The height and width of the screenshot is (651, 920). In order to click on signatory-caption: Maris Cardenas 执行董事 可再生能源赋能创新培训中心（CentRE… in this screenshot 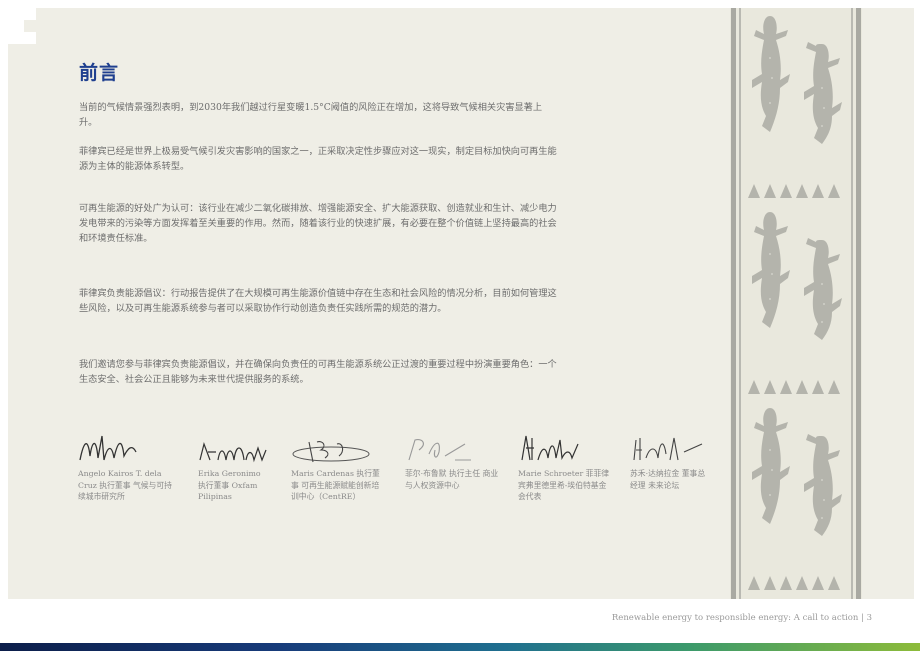, I will do `click(335, 485)`.